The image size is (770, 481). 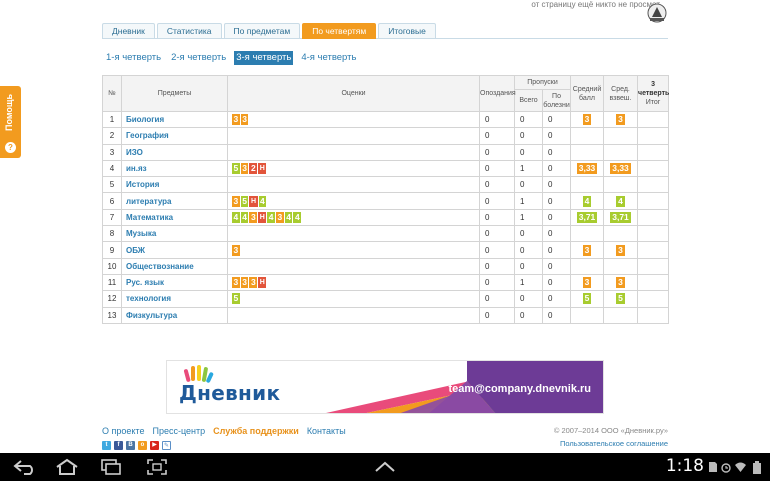 I want to click on row-number: 4, so click(x=112, y=168).